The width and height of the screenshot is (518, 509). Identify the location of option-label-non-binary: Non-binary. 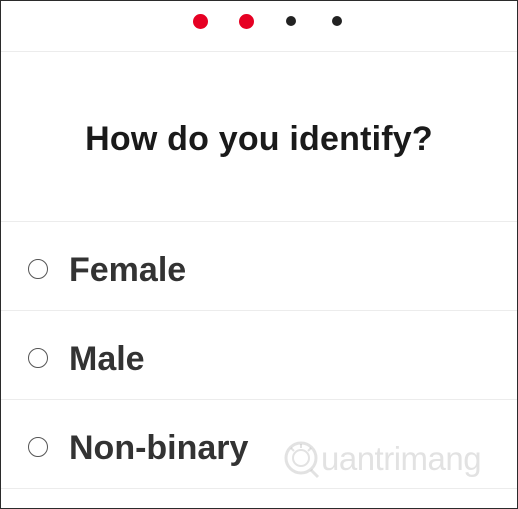
(159, 448).